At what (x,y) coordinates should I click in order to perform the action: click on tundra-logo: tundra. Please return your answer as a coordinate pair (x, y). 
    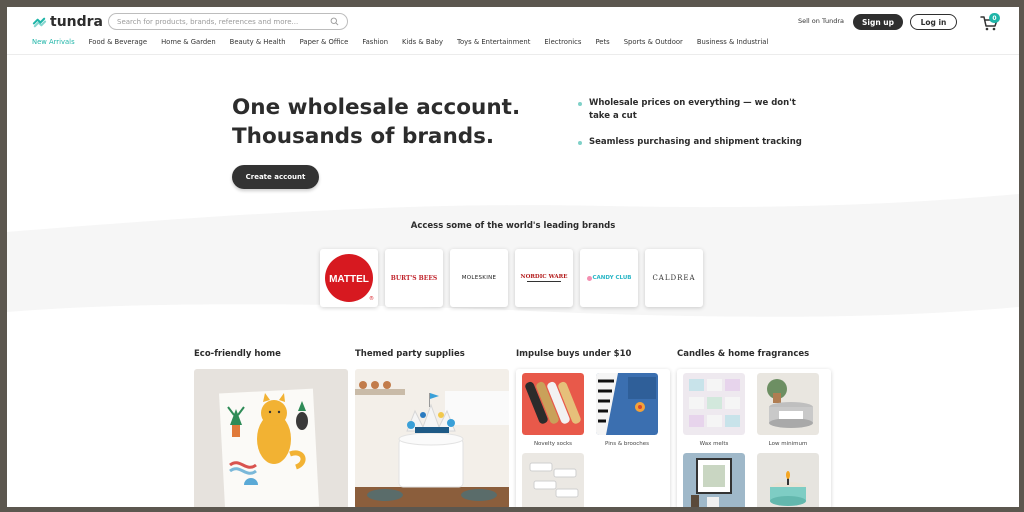
    Looking at the image, I should click on (67, 22).